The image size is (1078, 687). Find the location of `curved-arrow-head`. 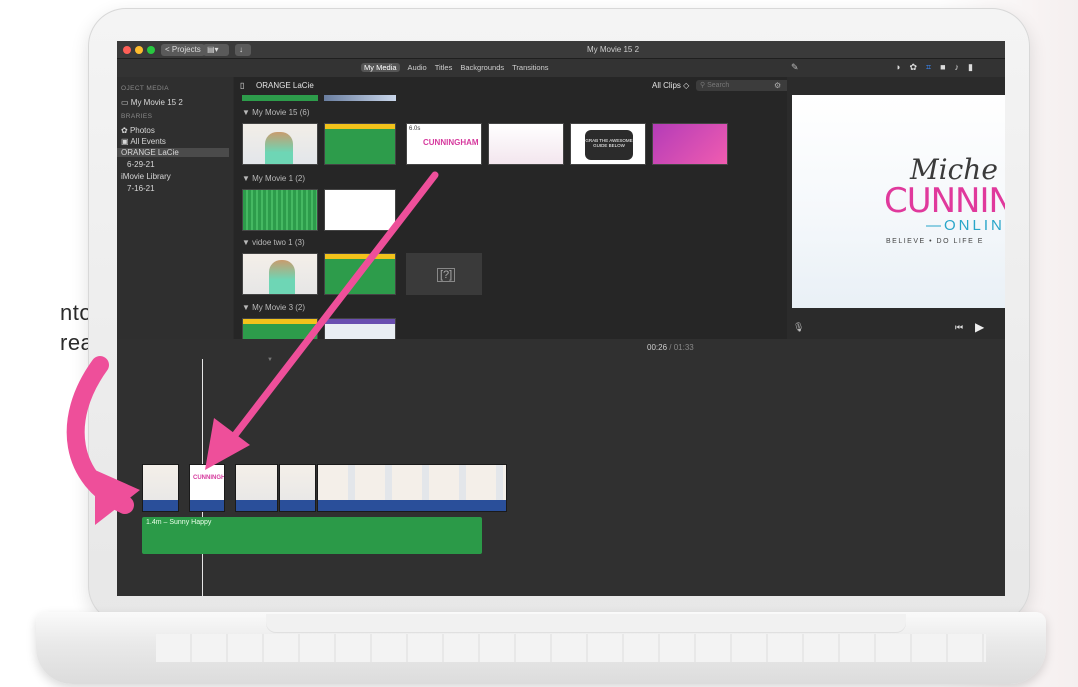

curved-arrow-head is located at coordinates (117, 497).